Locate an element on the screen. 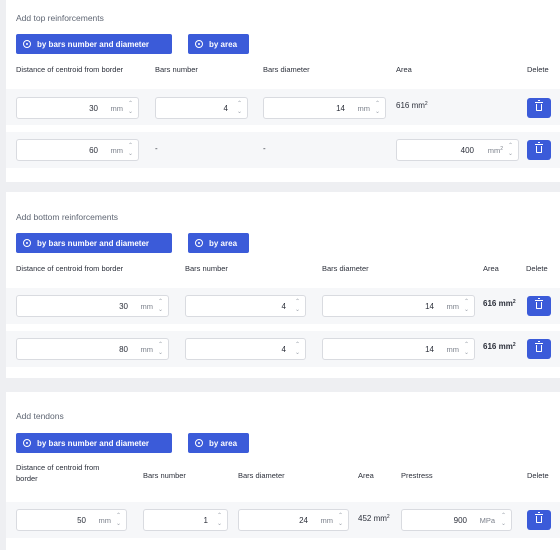 Image resolution: width=560 pixels, height=550 pixels. top-by-bars-button: by bars number and diameter is located at coordinates (94, 44).